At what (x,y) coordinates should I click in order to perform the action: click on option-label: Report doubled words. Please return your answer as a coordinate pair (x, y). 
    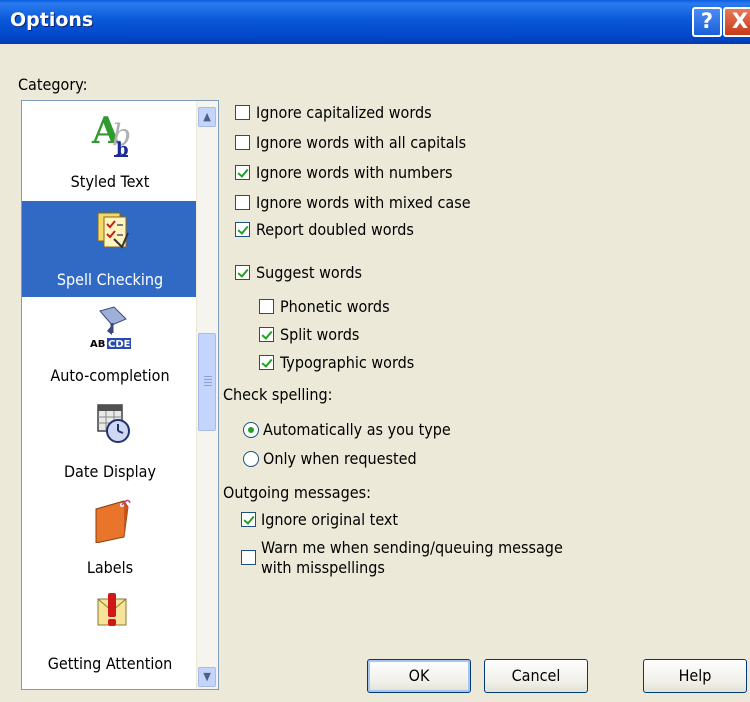
    Looking at the image, I should click on (335, 229).